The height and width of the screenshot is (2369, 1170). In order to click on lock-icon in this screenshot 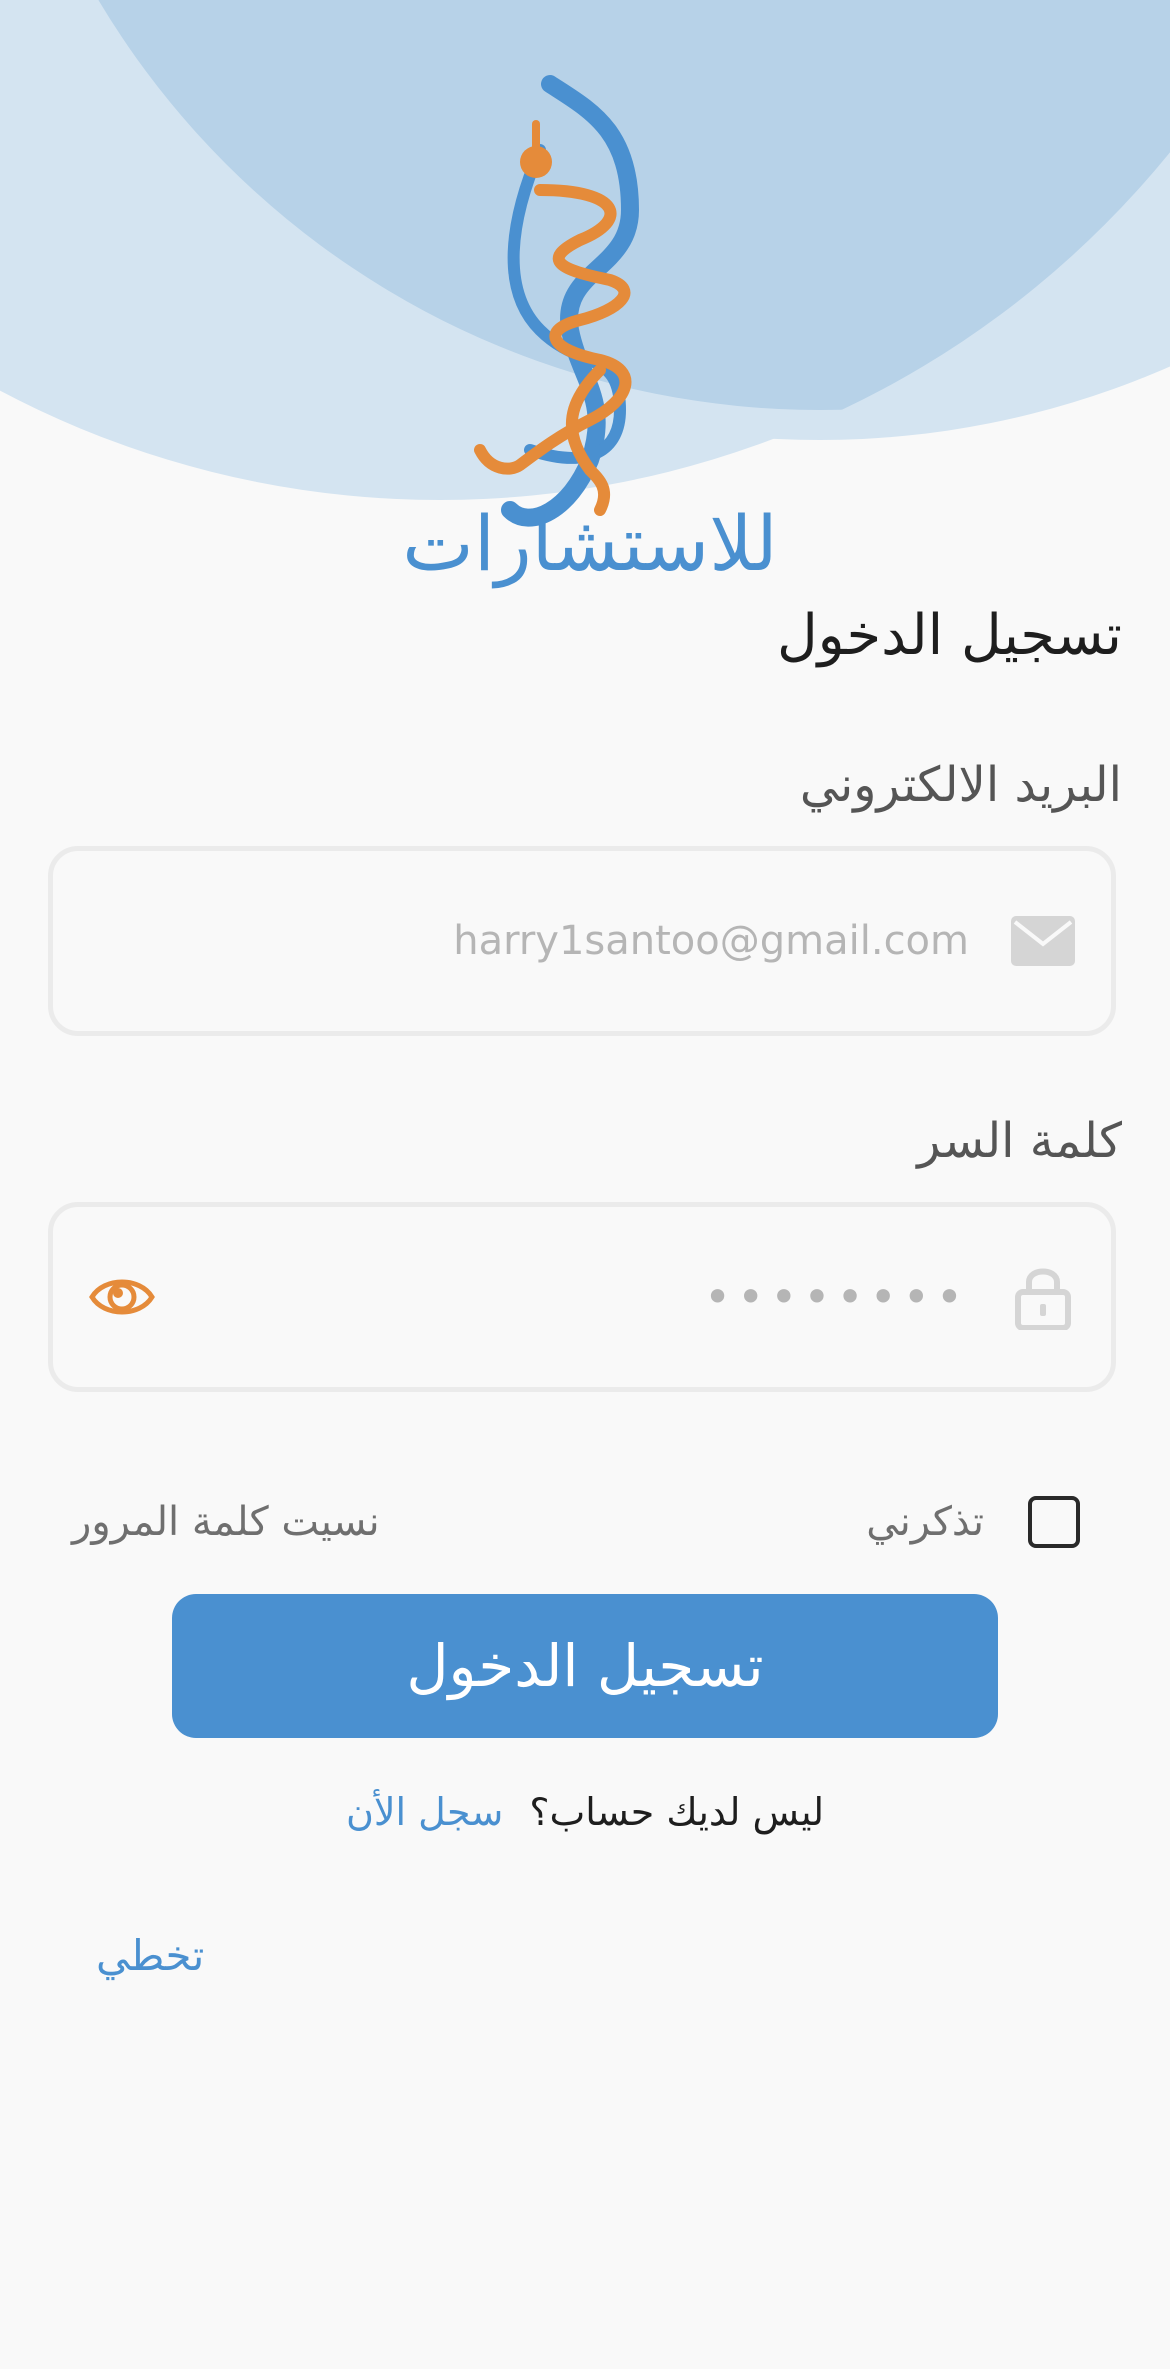, I will do `click(1043, 1299)`.